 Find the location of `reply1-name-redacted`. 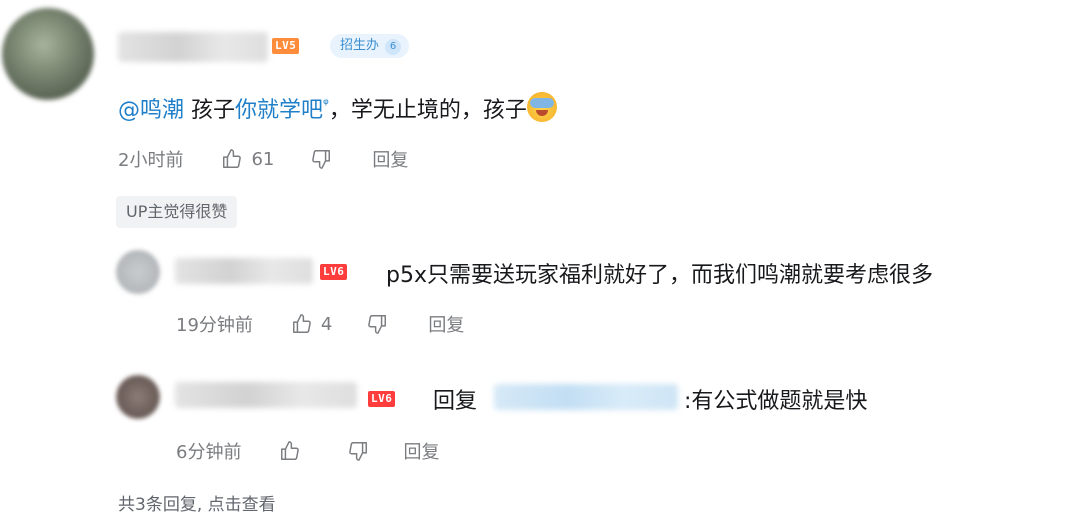

reply1-name-redacted is located at coordinates (244, 271).